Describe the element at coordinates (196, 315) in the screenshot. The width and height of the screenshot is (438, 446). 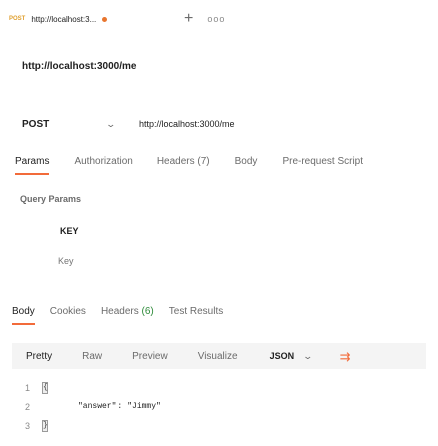
I see `response-tab-test-results: Test Results` at that location.